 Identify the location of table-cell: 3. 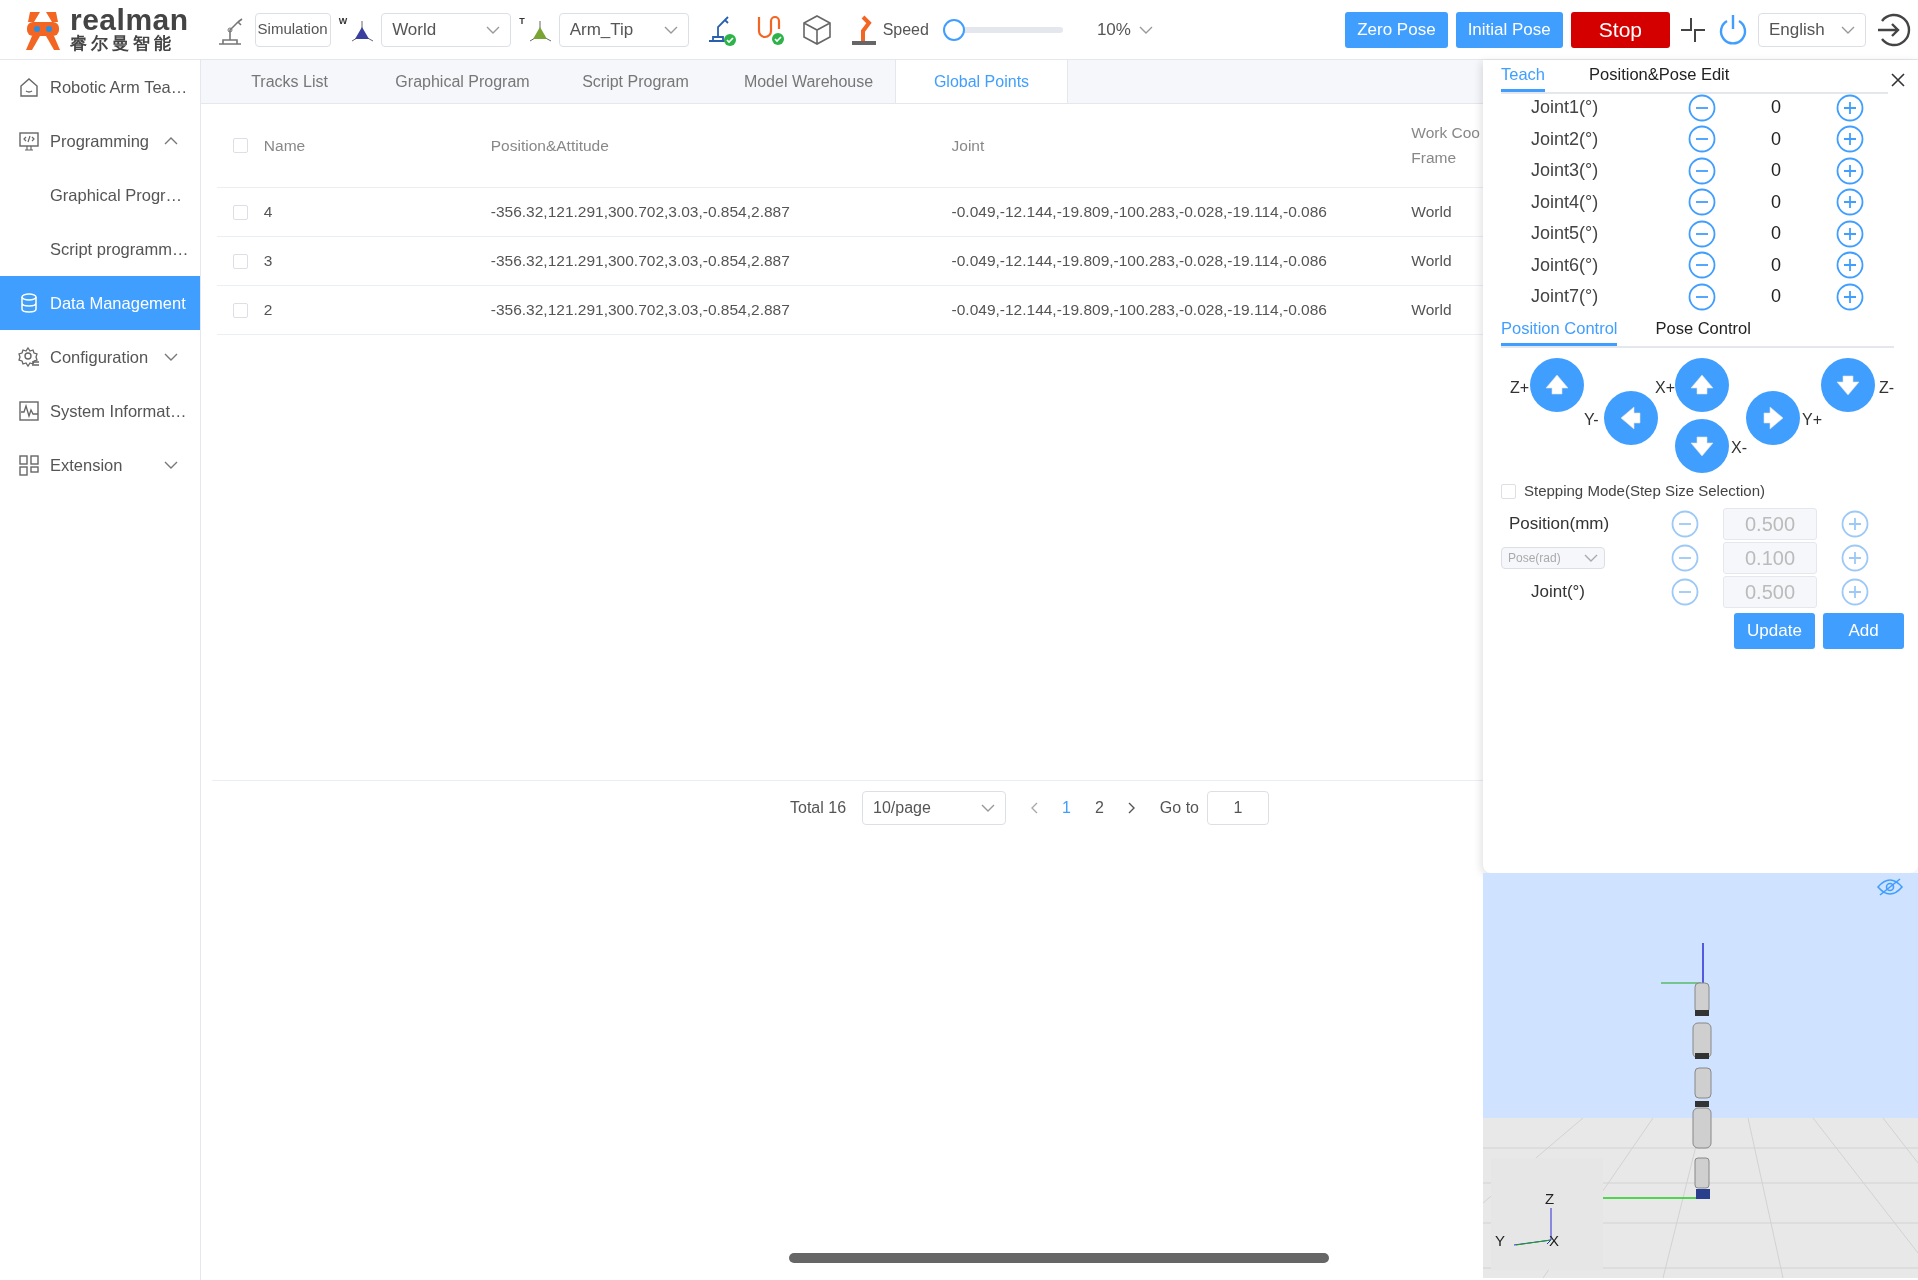
(268, 261).